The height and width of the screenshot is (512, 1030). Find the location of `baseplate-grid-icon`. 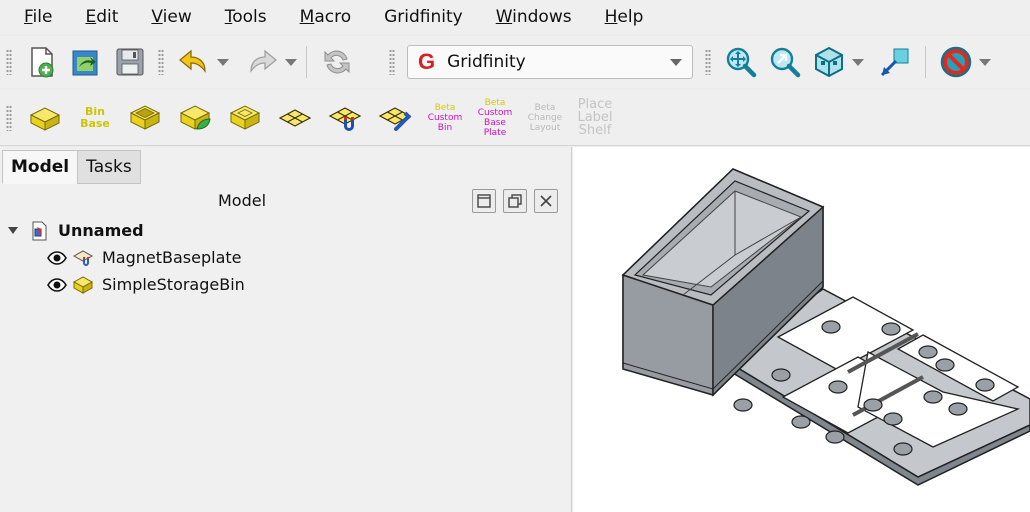

baseplate-grid-icon is located at coordinates (295, 117).